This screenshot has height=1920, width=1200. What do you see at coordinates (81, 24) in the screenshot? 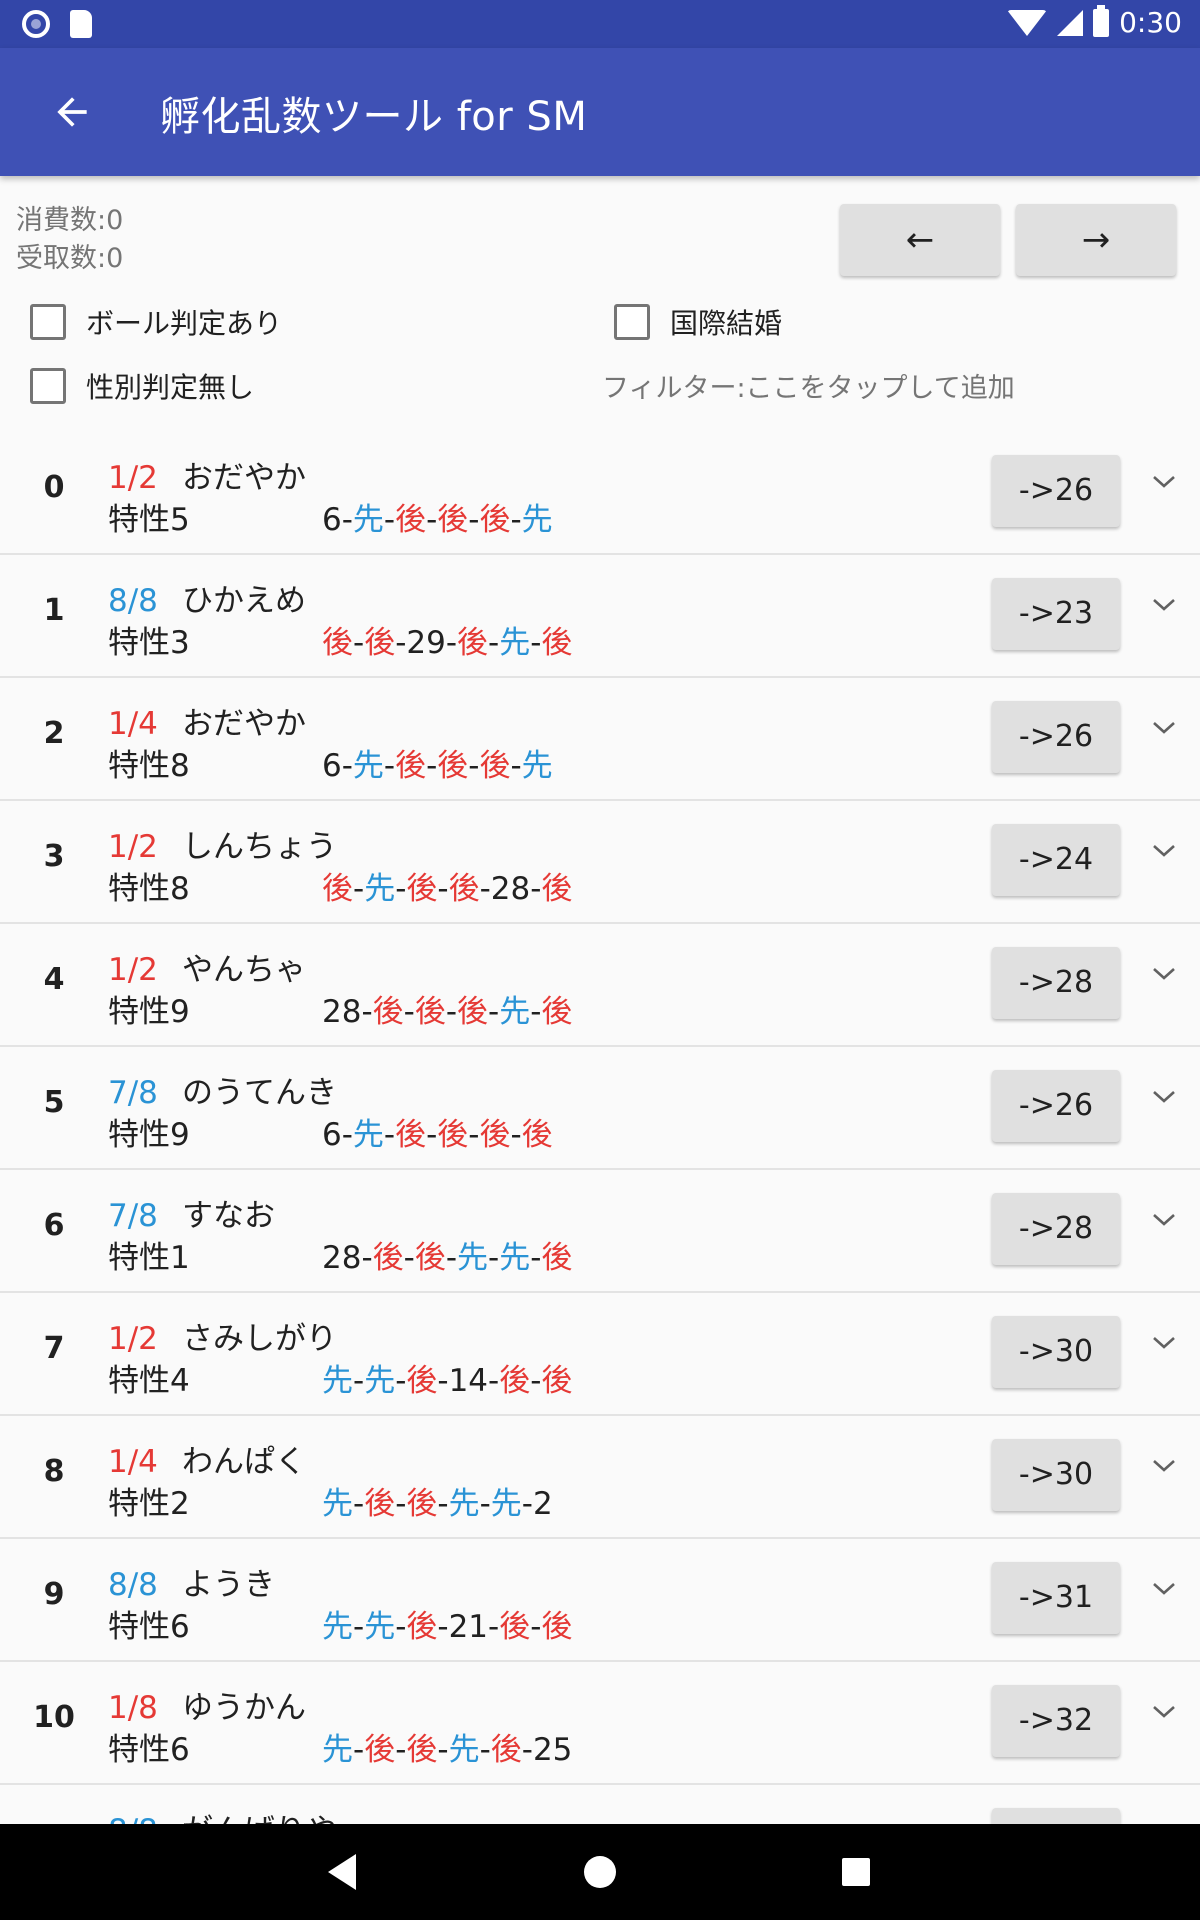
I see `sd-card-icon` at bounding box center [81, 24].